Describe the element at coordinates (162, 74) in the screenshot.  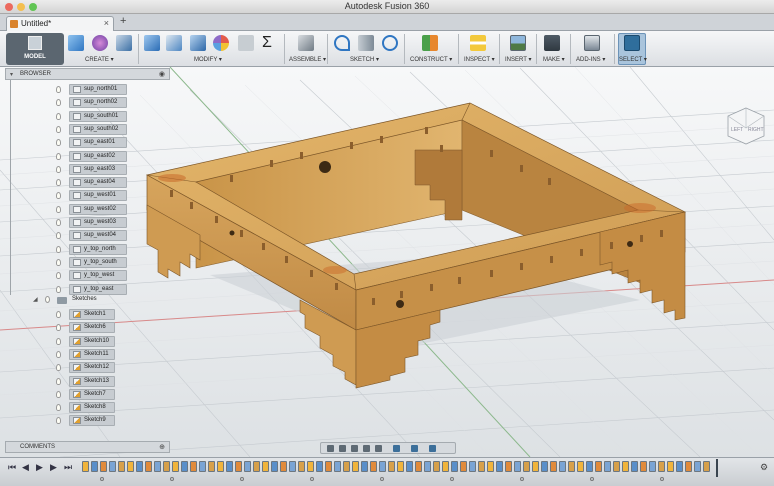
I see `pin-icon: ◉` at that location.